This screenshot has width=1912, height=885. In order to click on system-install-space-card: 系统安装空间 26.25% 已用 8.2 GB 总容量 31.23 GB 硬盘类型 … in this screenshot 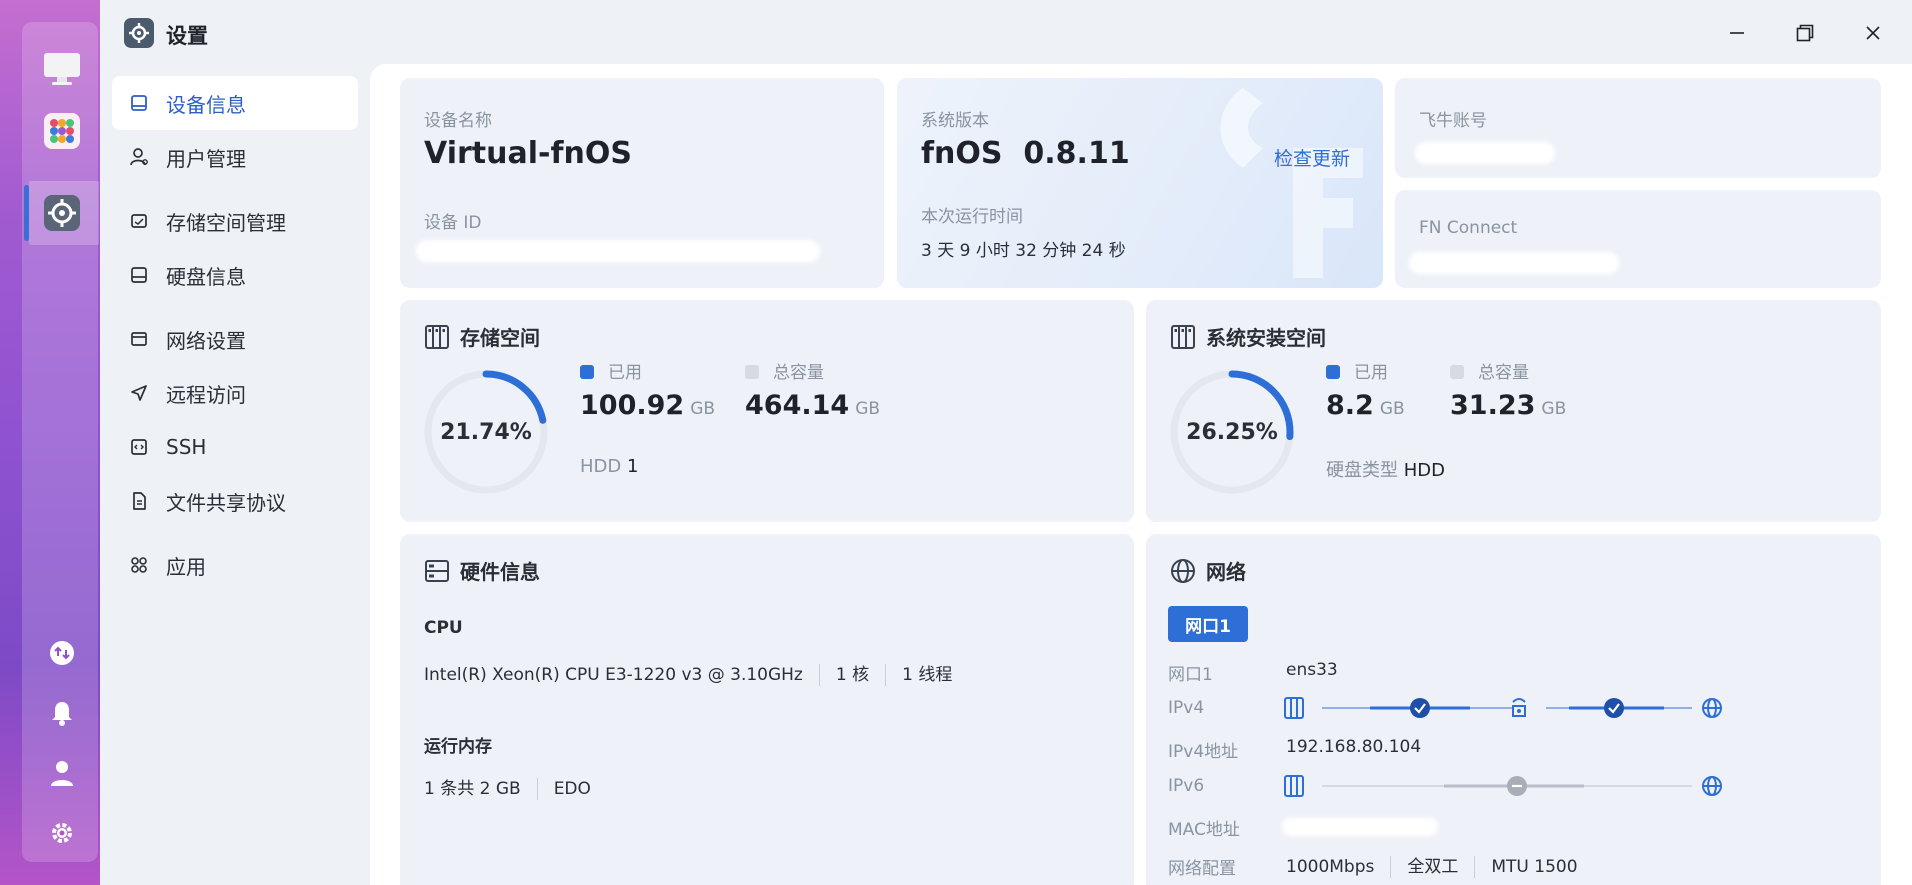, I will do `click(1513, 411)`.